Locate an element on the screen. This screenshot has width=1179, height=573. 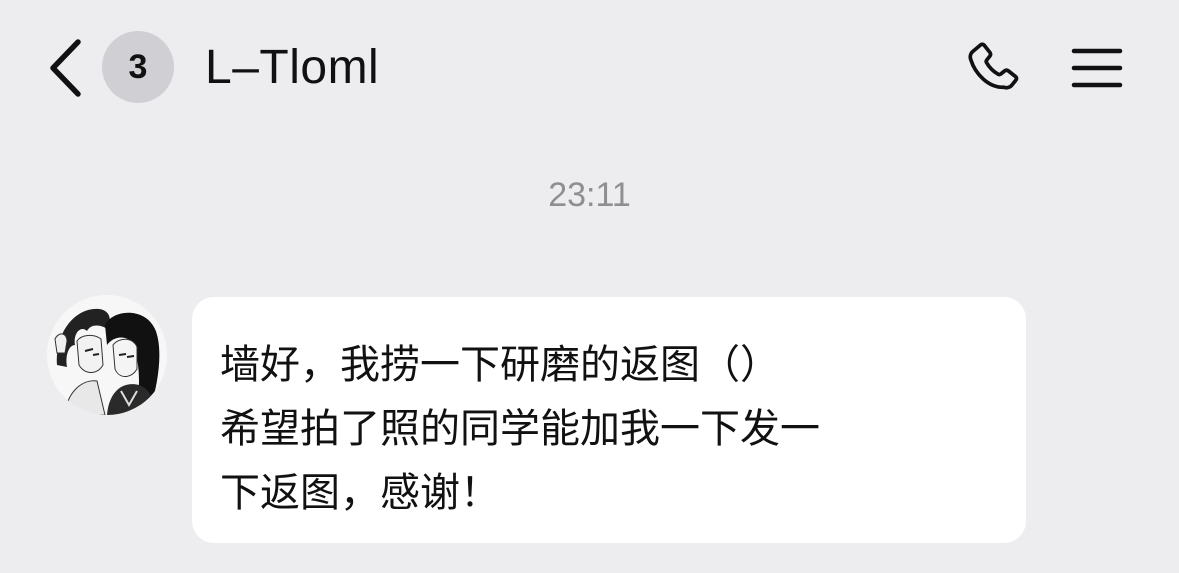
phone-icon is located at coordinates (993, 66).